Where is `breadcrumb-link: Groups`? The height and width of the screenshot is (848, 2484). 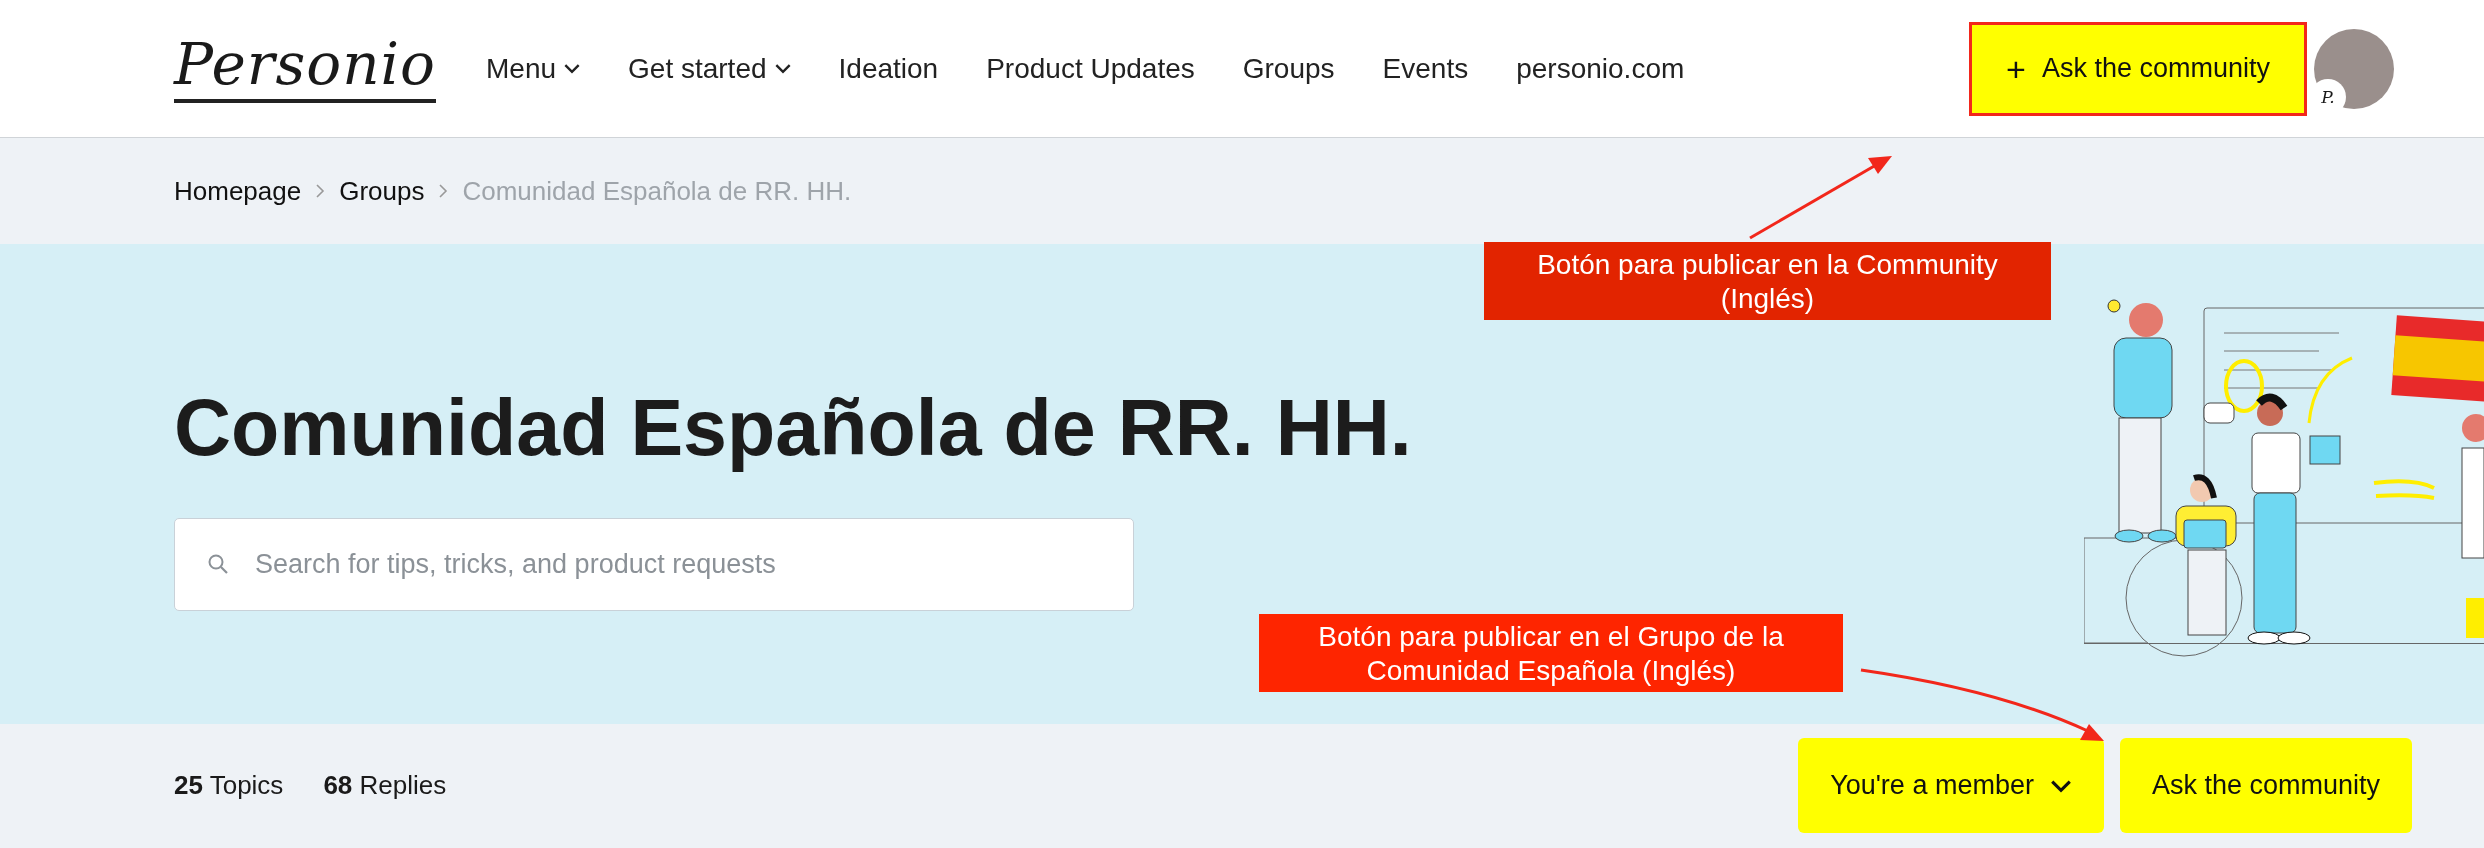 breadcrumb-link: Groups is located at coordinates (382, 191).